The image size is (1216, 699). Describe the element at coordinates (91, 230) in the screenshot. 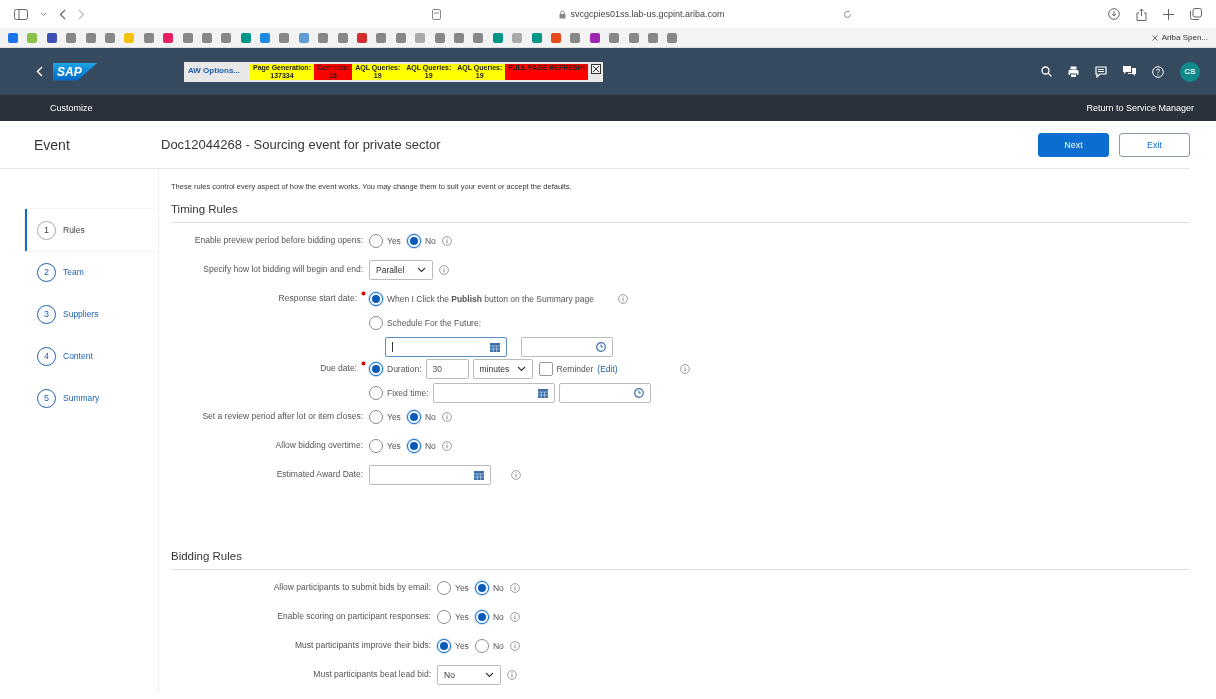

I see `step-item: 1 Rules` at that location.